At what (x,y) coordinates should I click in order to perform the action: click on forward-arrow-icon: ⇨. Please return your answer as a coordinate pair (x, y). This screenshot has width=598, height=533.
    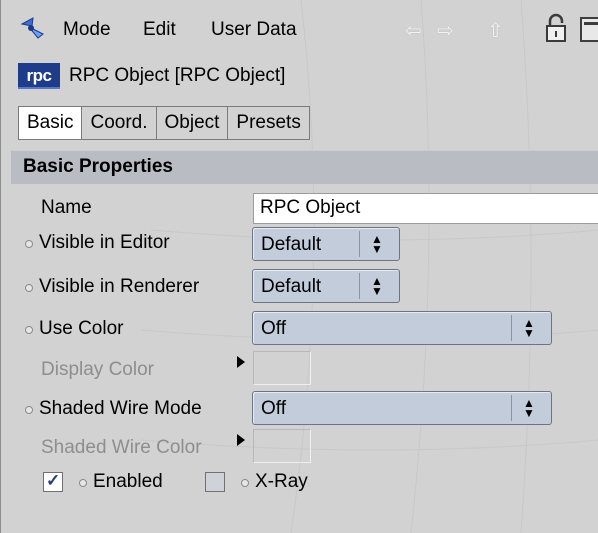
    Looking at the image, I should click on (445, 30).